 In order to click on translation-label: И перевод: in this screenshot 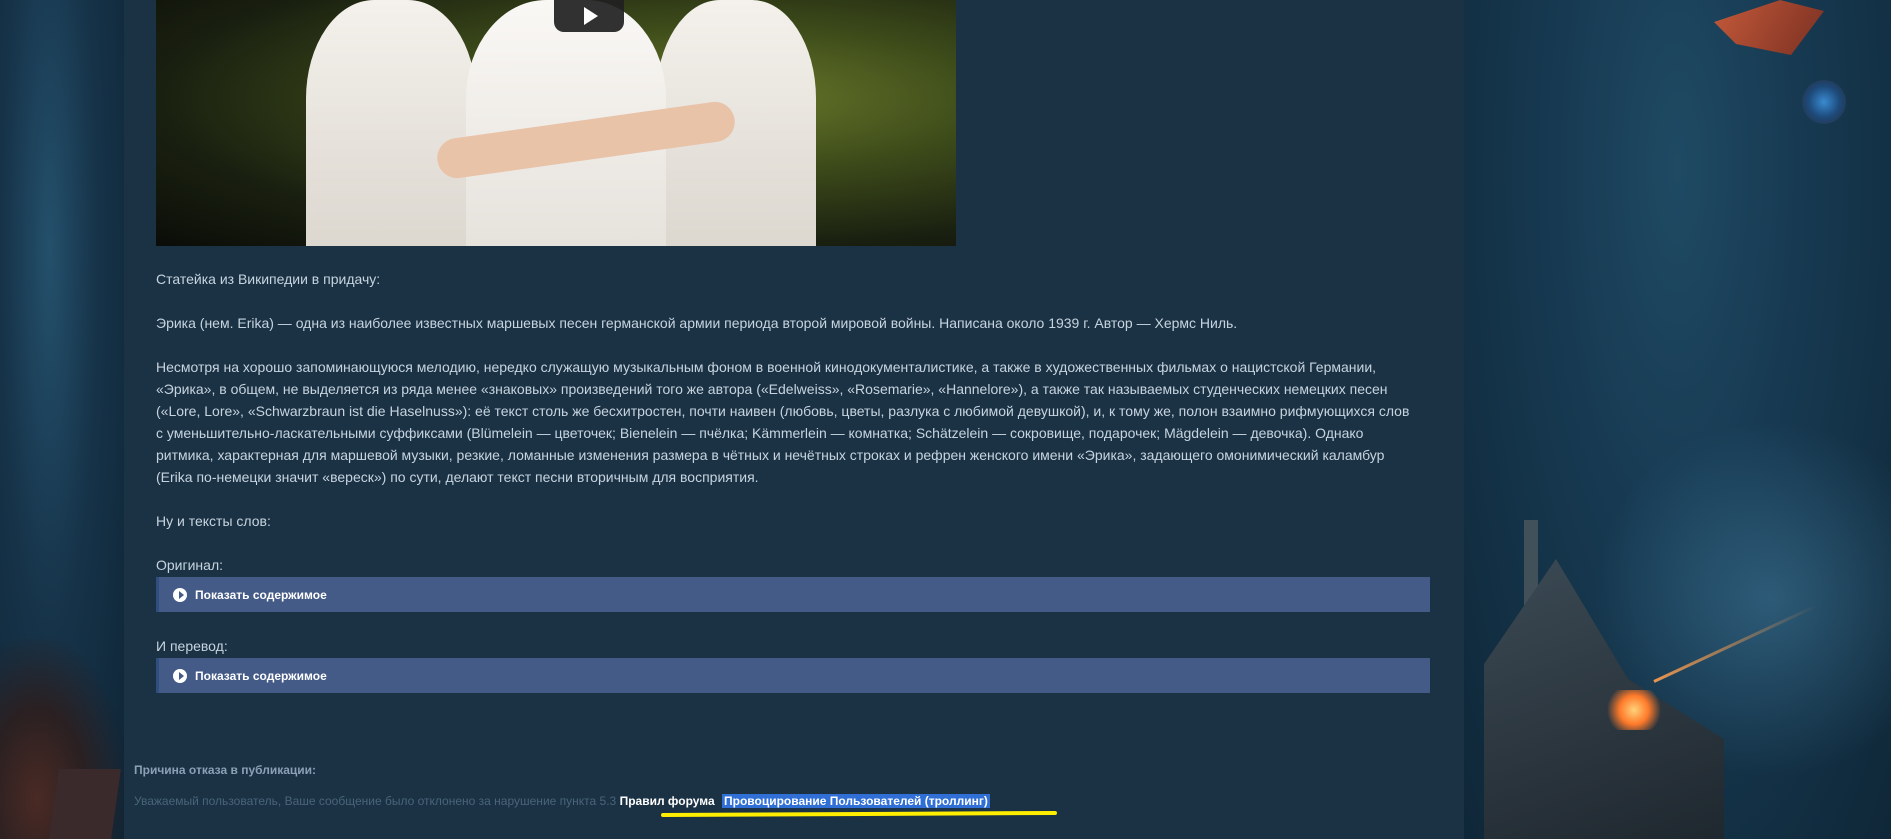, I will do `click(192, 646)`.